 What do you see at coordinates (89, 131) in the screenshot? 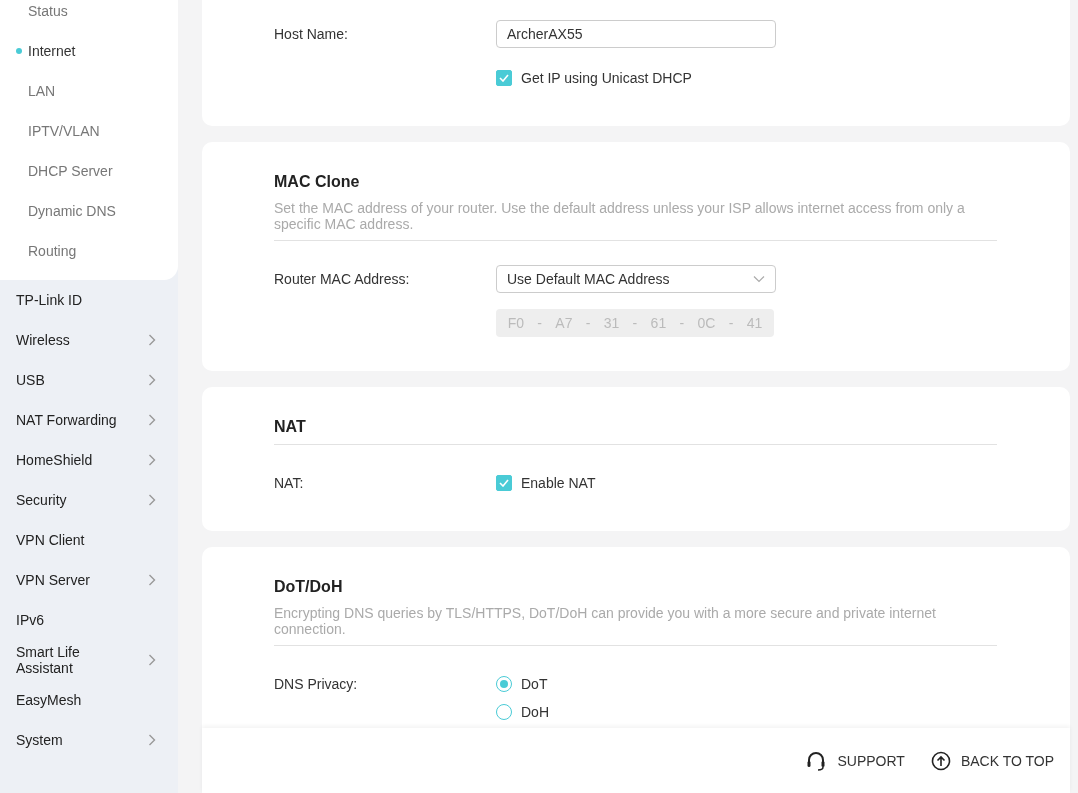
I see `submenu-item: IPTV/VLAN` at bounding box center [89, 131].